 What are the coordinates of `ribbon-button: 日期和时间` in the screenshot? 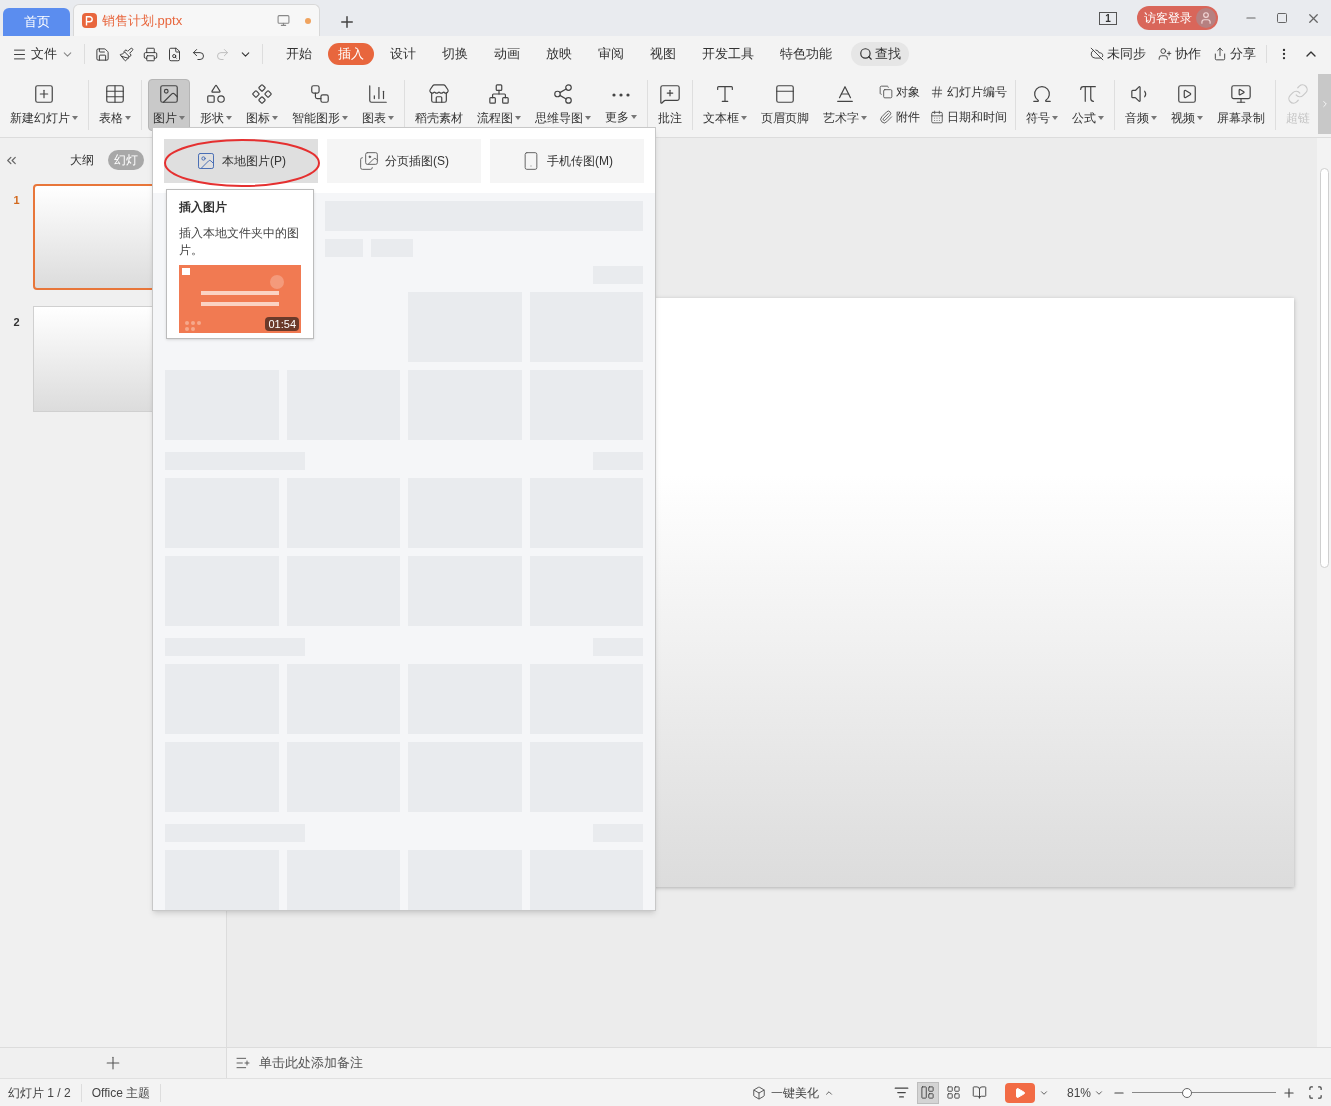 It's located at (968, 117).